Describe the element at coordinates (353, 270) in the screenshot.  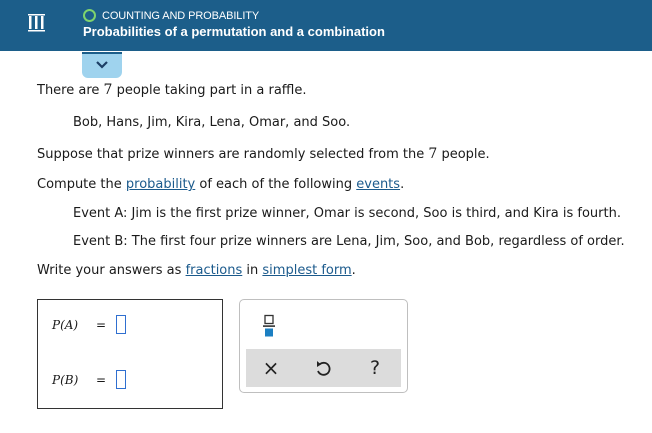
I see `write-text-c: .` at that location.